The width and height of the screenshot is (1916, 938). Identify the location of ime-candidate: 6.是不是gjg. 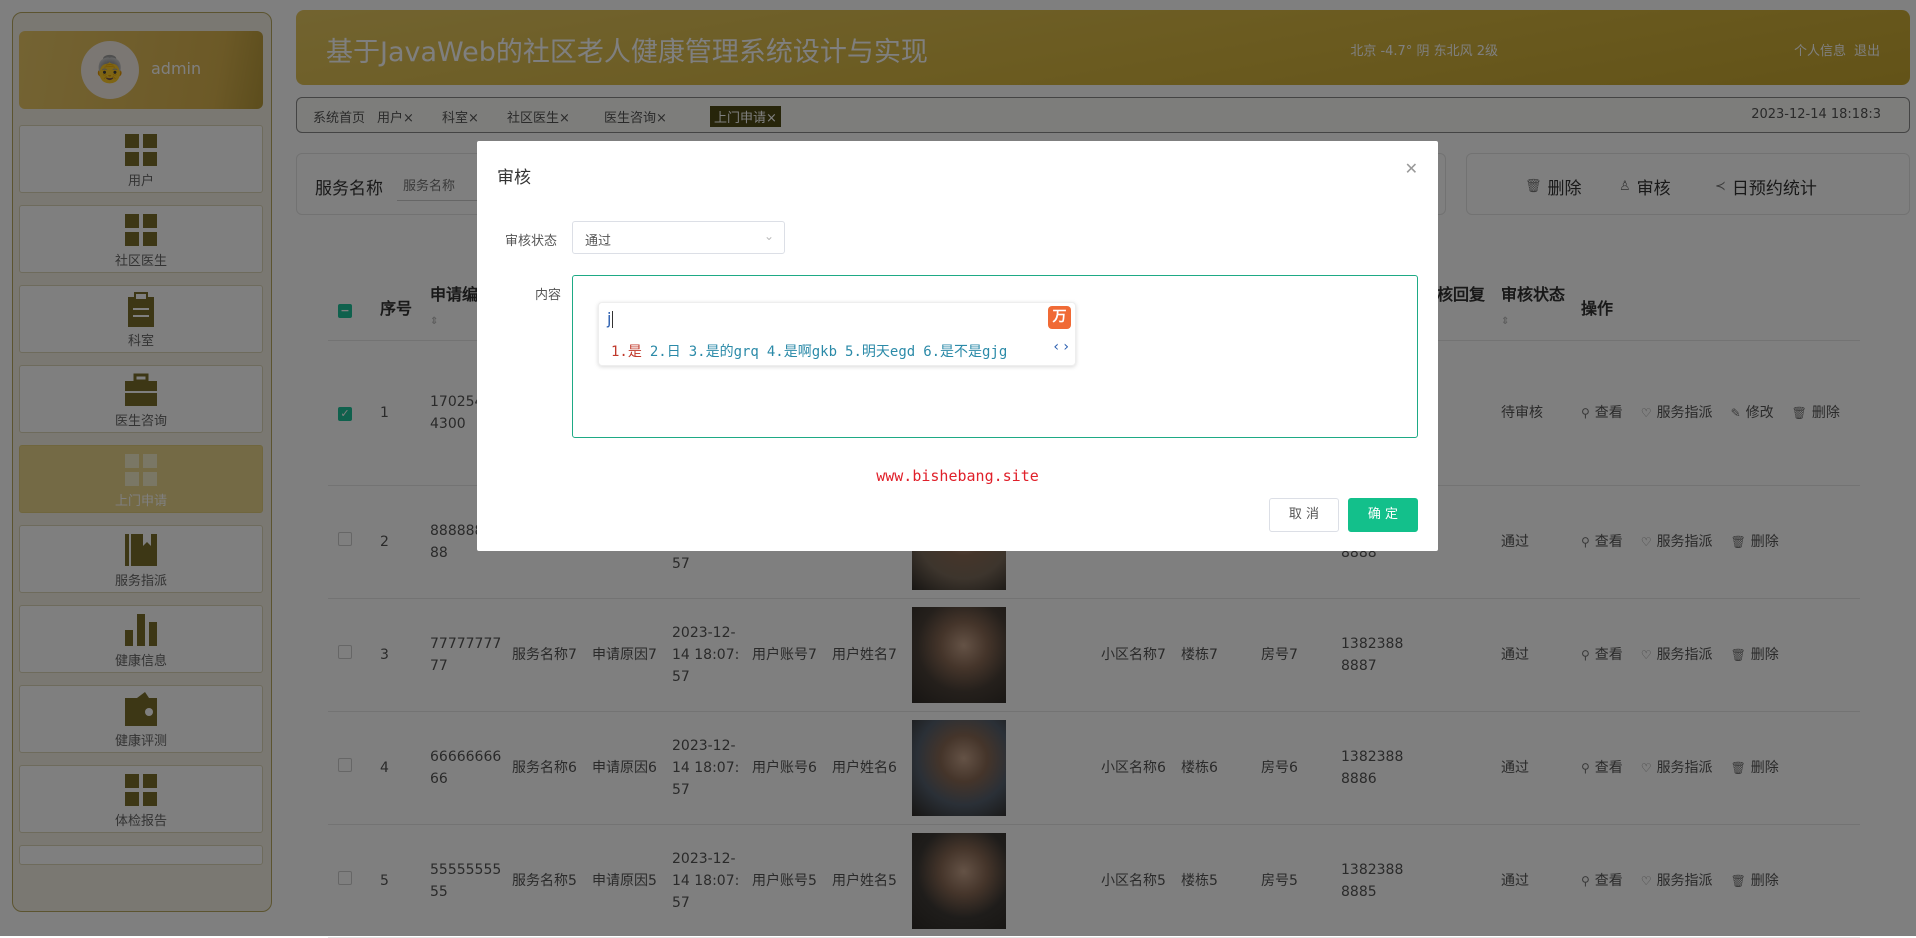
(965, 351).